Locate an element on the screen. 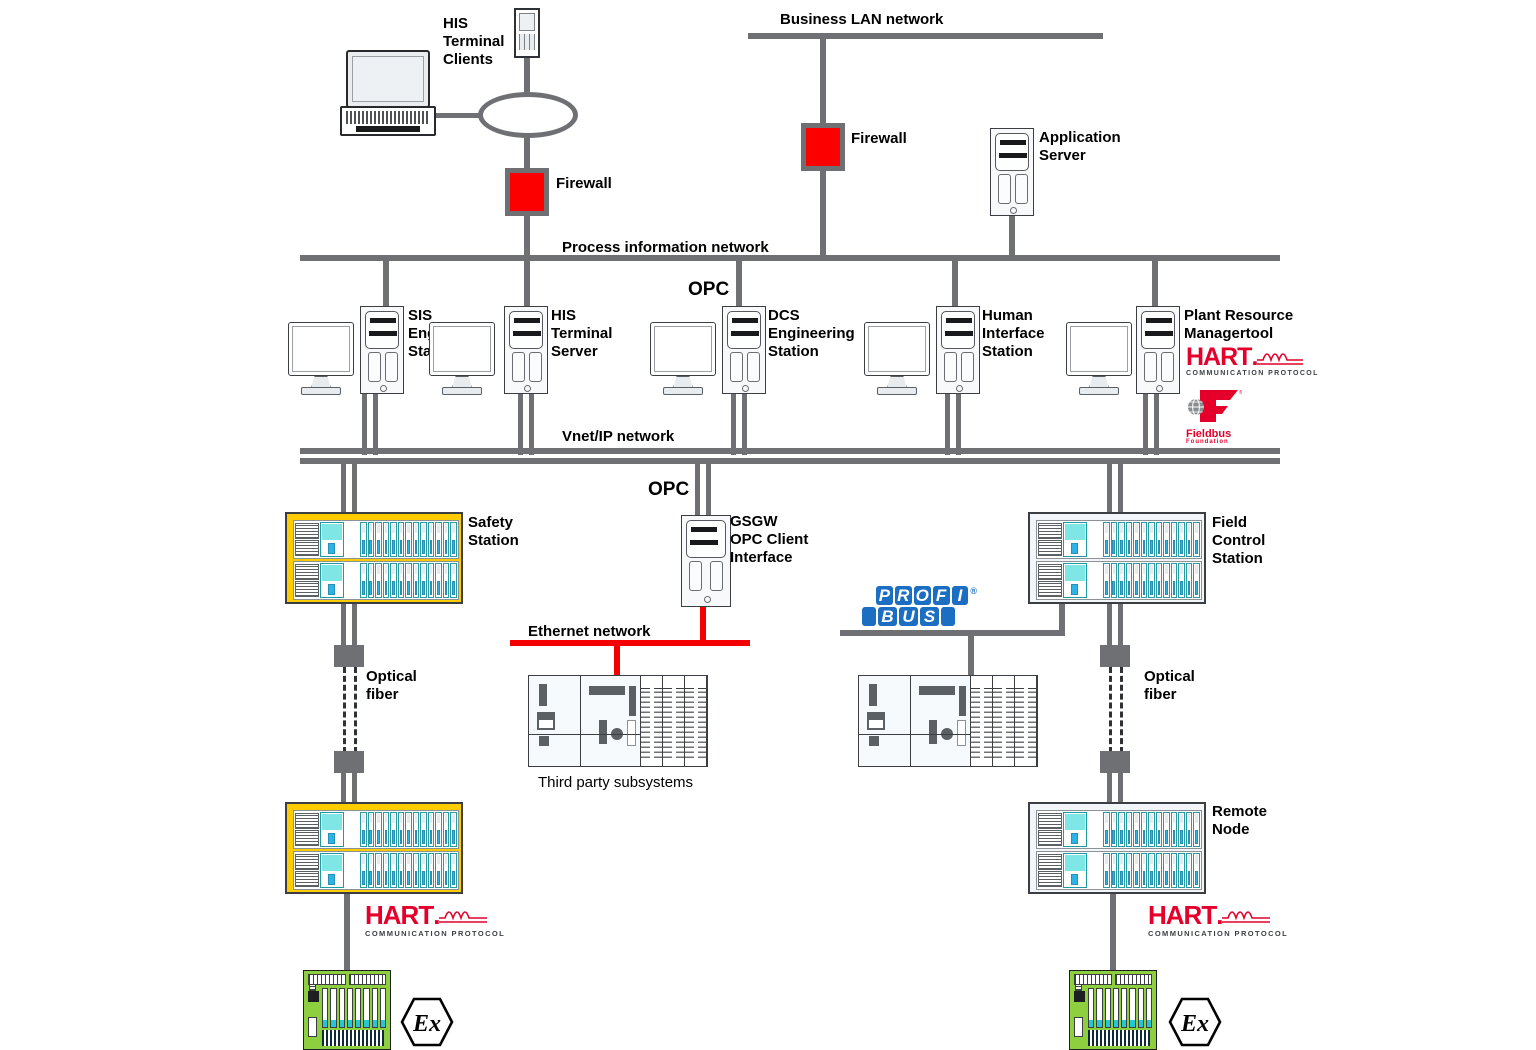 The height and width of the screenshot is (1050, 1536). plc-power-module is located at coordinates (555, 721).